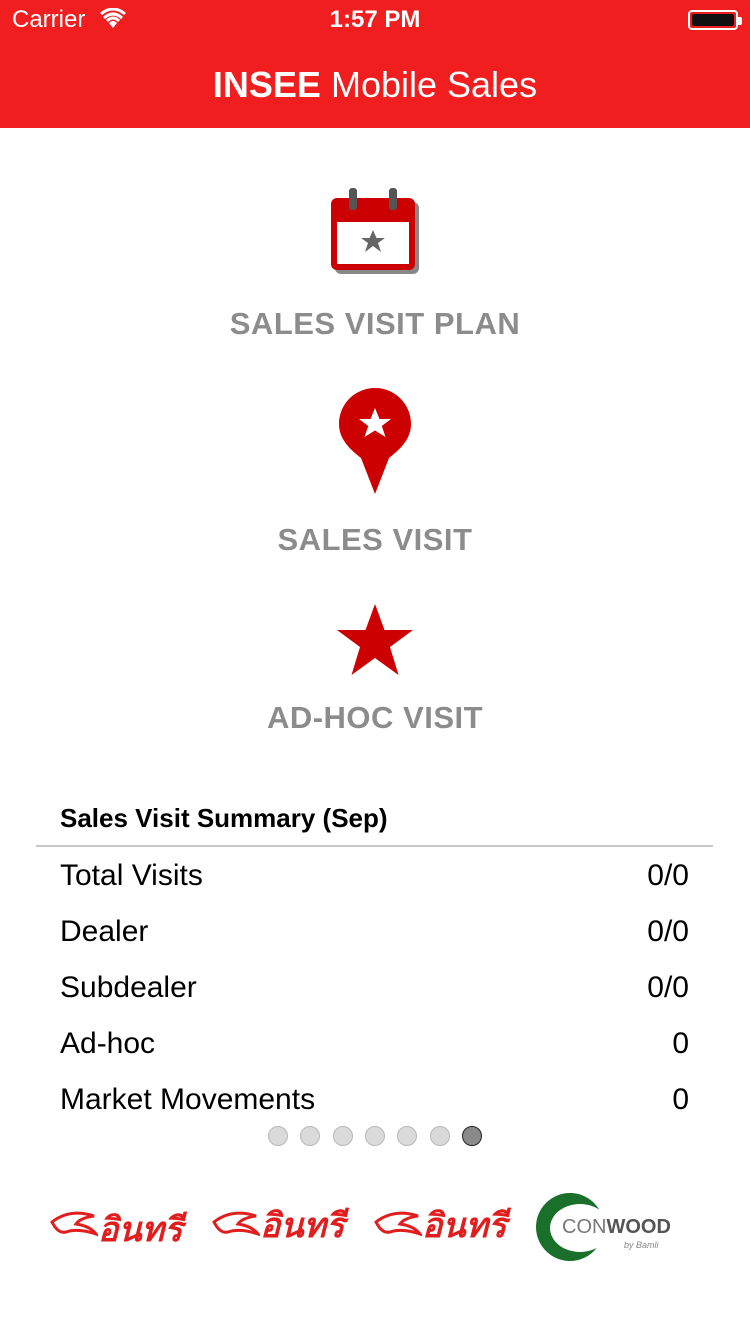 This screenshot has width=750, height=1334. I want to click on battery-icon, so click(715, 20).